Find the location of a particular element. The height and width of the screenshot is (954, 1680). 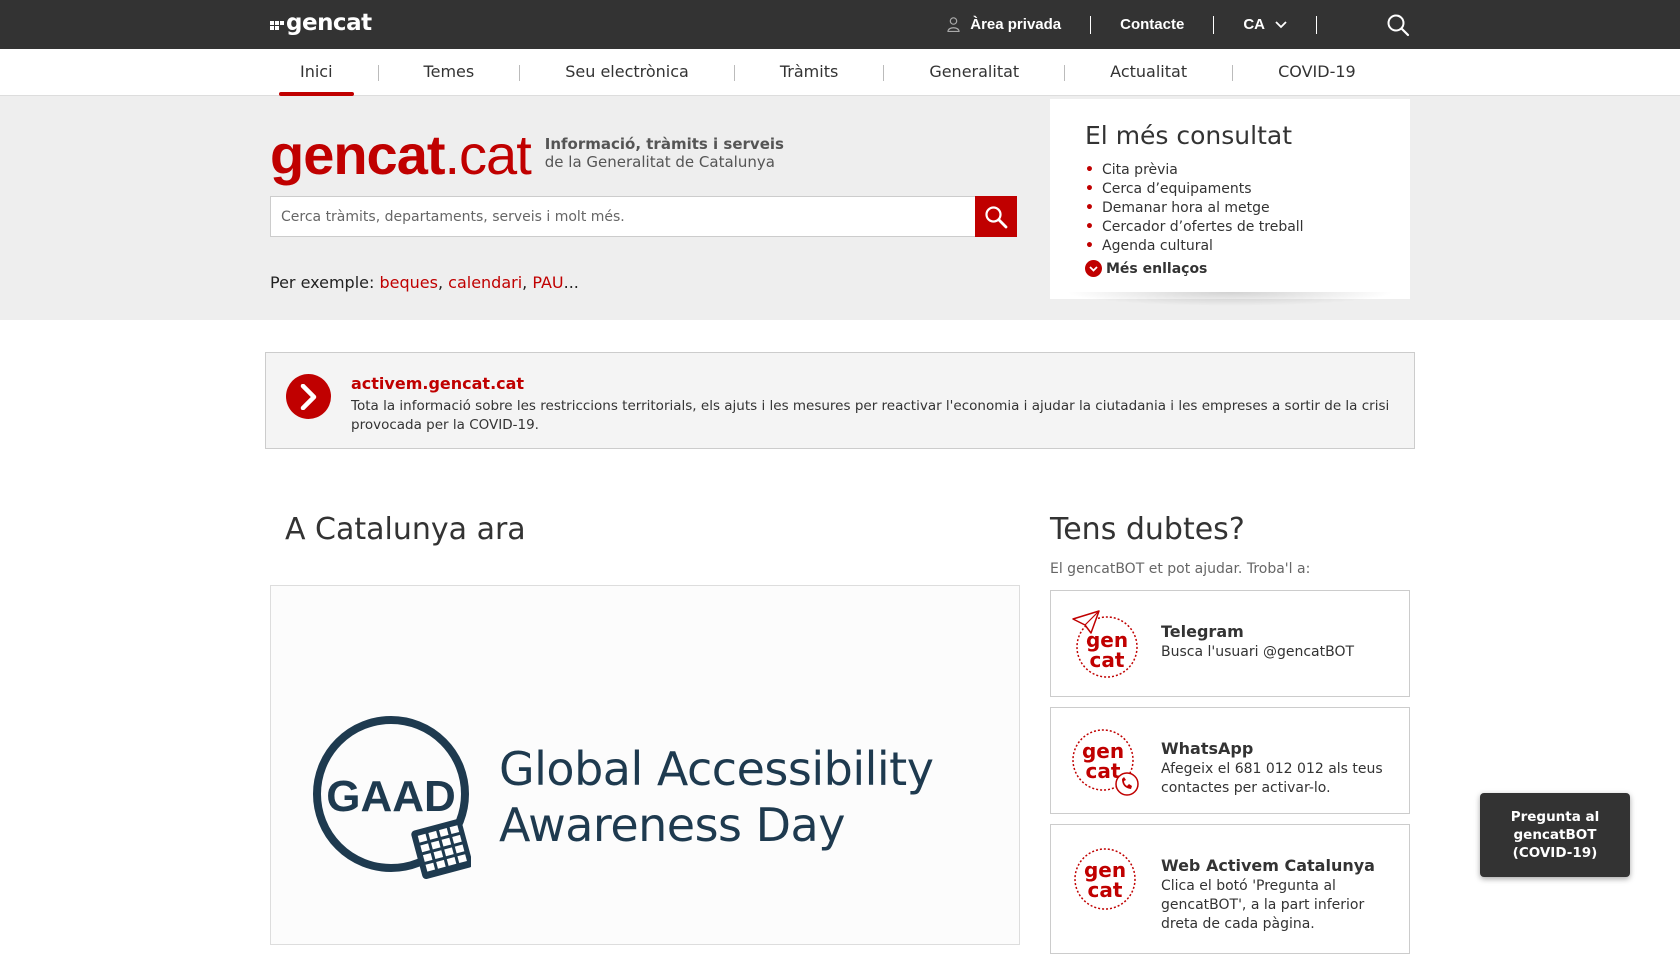

more-links-button: Més enllaços is located at coordinates (1146, 268).